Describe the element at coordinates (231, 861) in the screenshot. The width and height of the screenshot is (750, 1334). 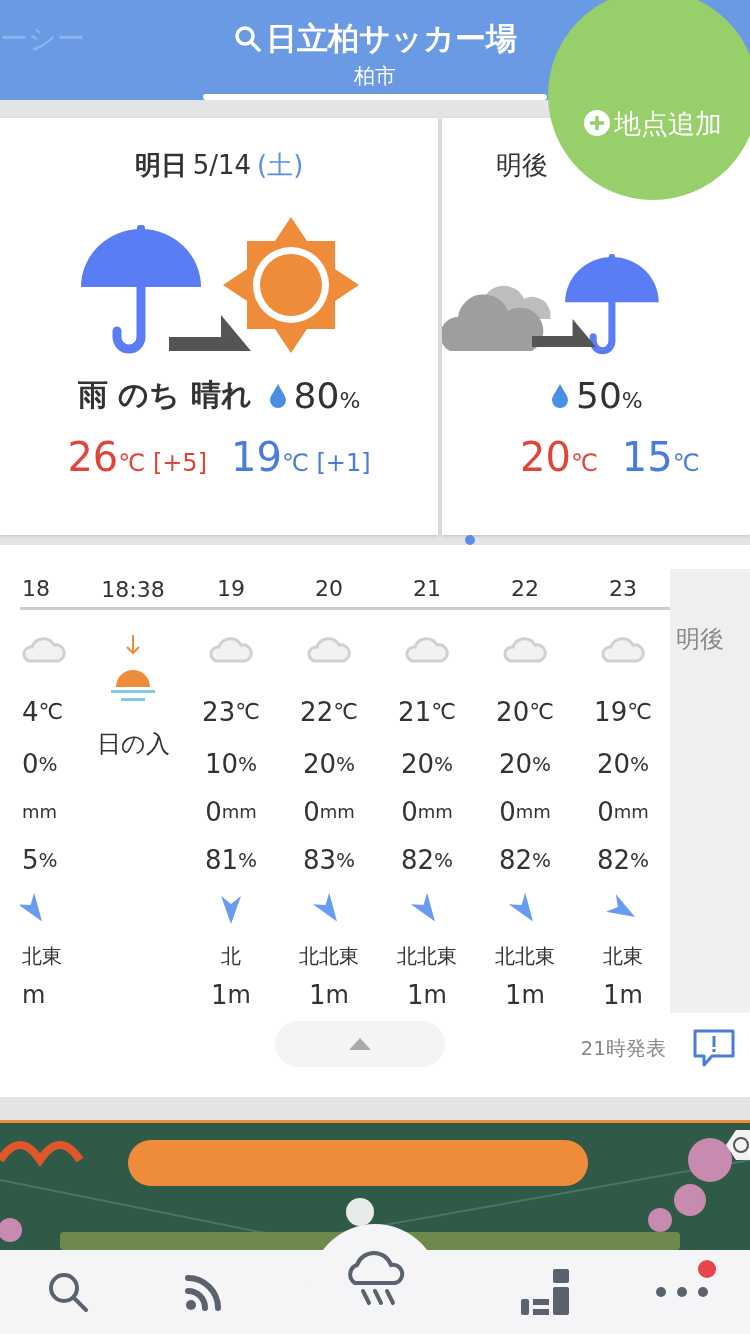
I see `humidity-cell-text: 81%` at that location.